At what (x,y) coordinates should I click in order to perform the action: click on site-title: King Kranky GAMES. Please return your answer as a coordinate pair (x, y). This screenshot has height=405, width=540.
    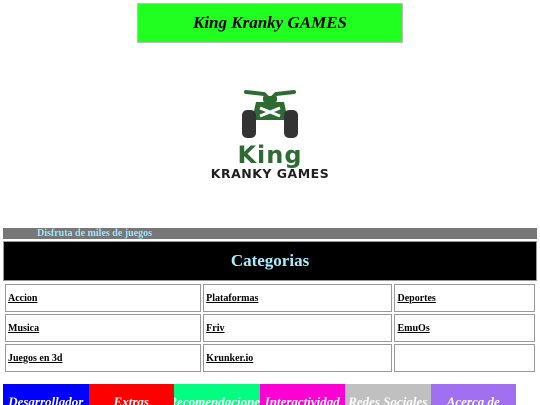
    Looking at the image, I should click on (270, 22).